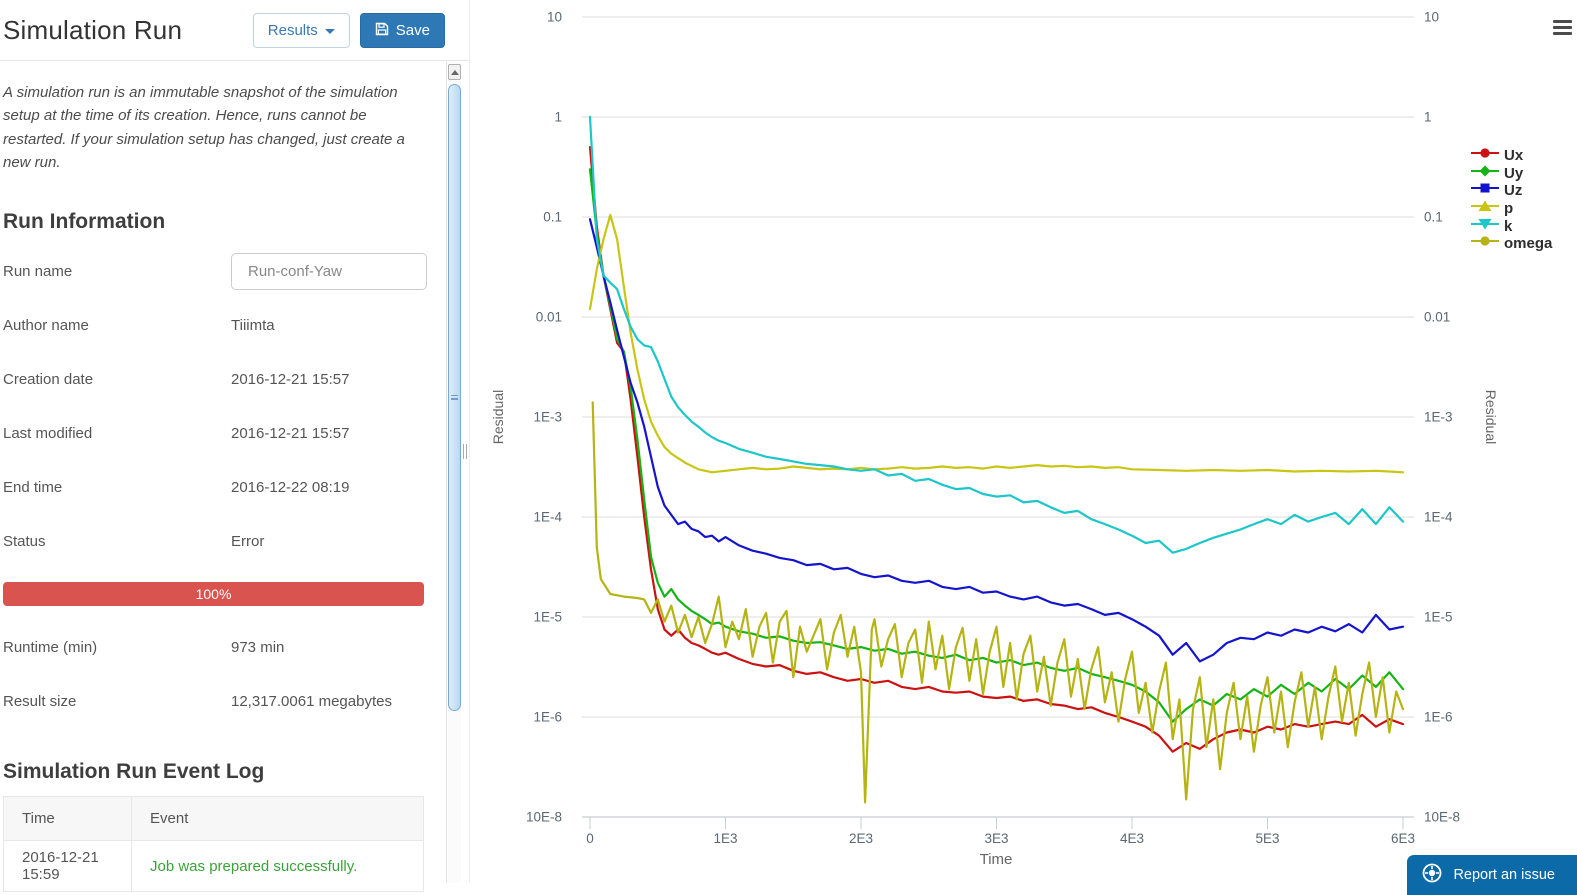 Image resolution: width=1577 pixels, height=895 pixels. I want to click on legend-item-Uz: Uz, so click(1511, 191).